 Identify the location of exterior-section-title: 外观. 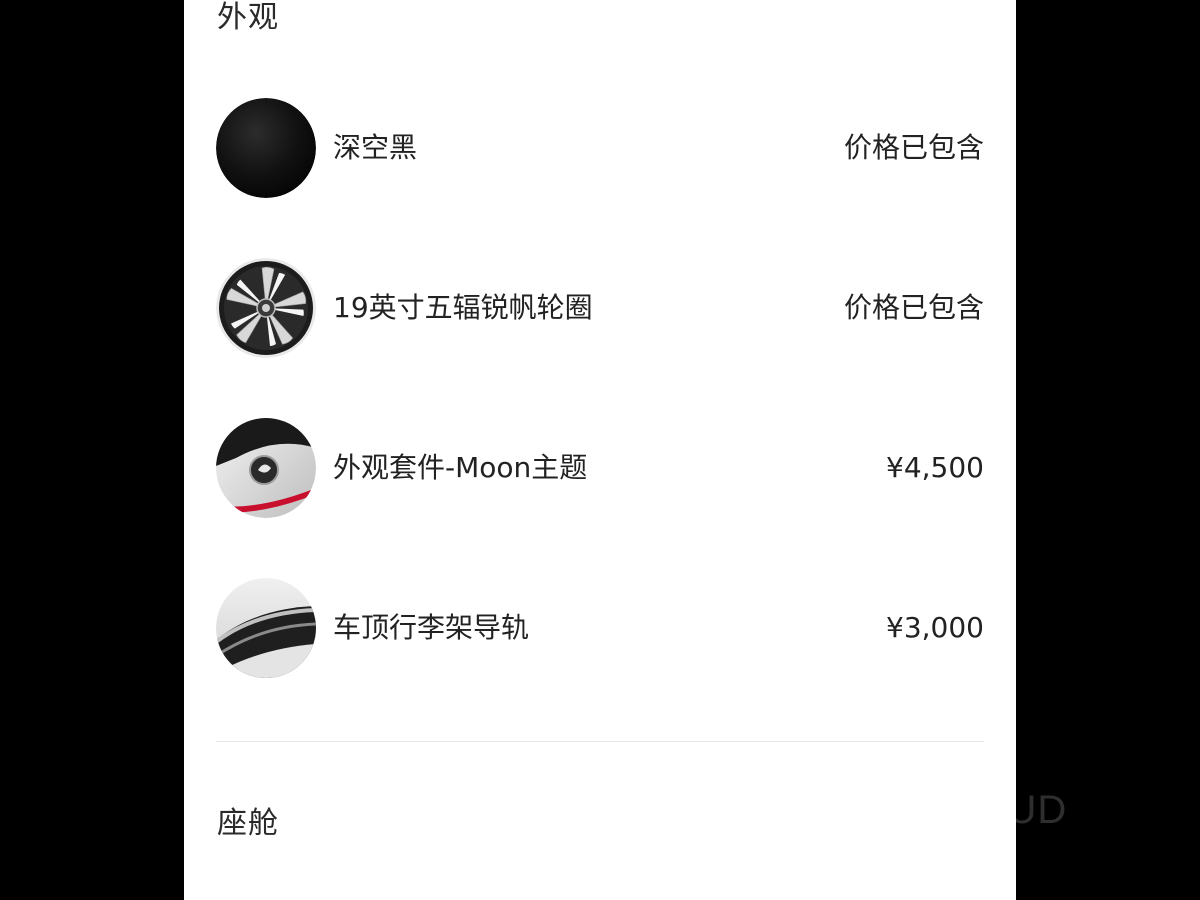
(248, 17).